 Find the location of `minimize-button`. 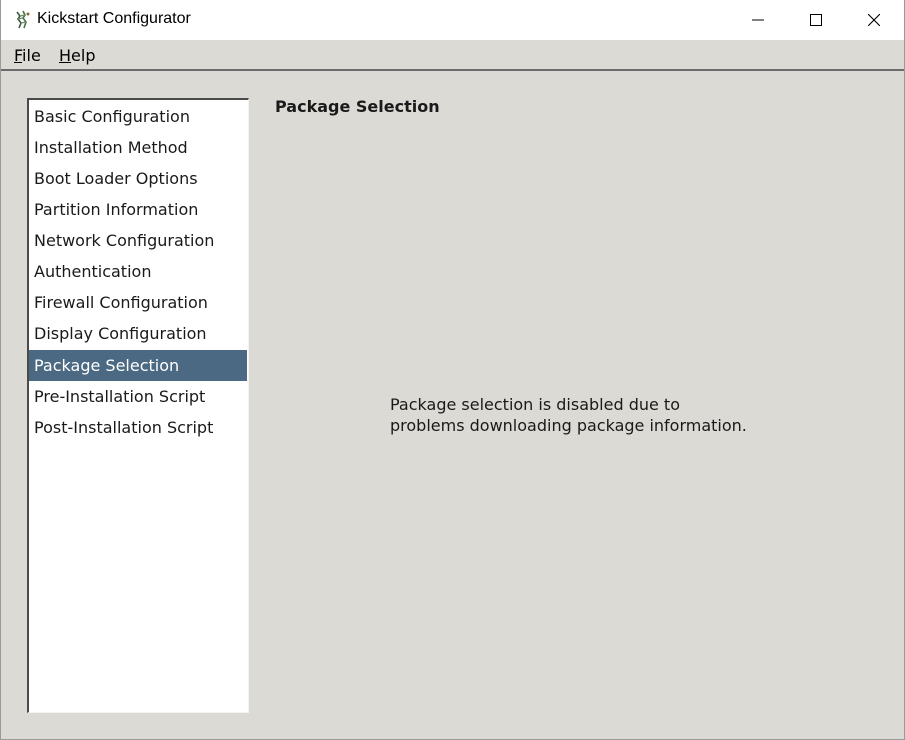

minimize-button is located at coordinates (758, 20).